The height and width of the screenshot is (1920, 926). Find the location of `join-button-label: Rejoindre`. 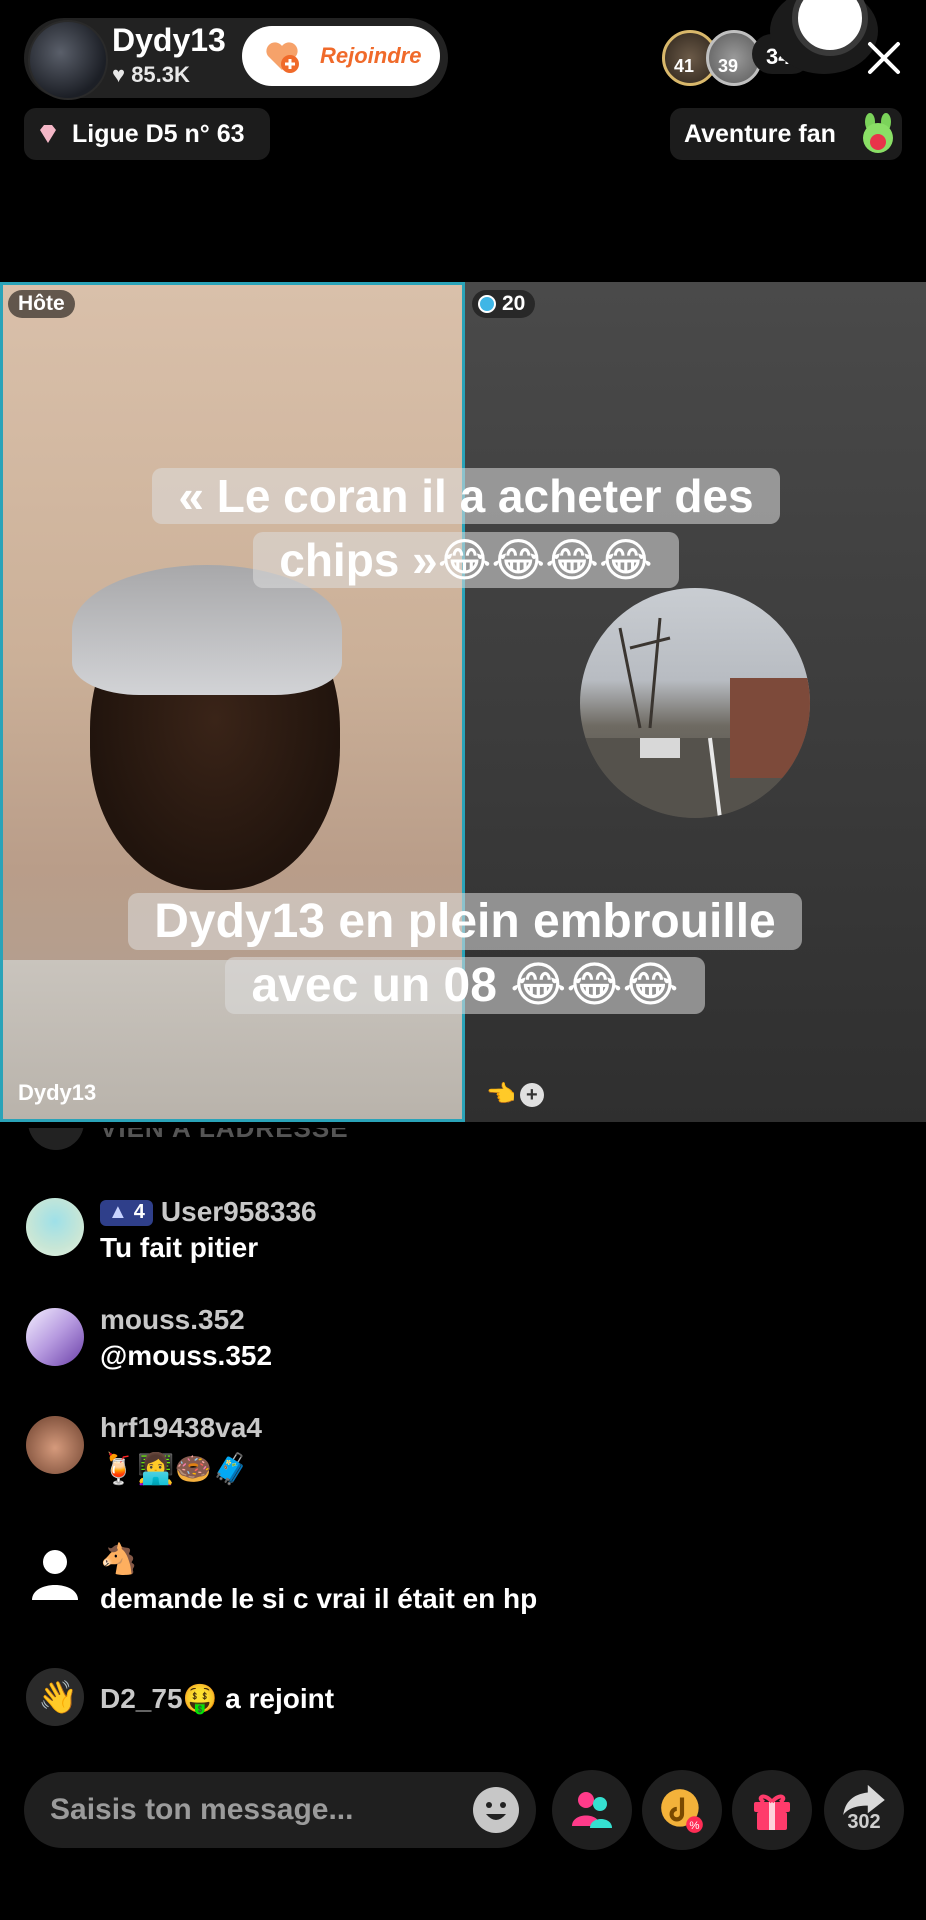

join-button-label: Rejoindre is located at coordinates (371, 55).